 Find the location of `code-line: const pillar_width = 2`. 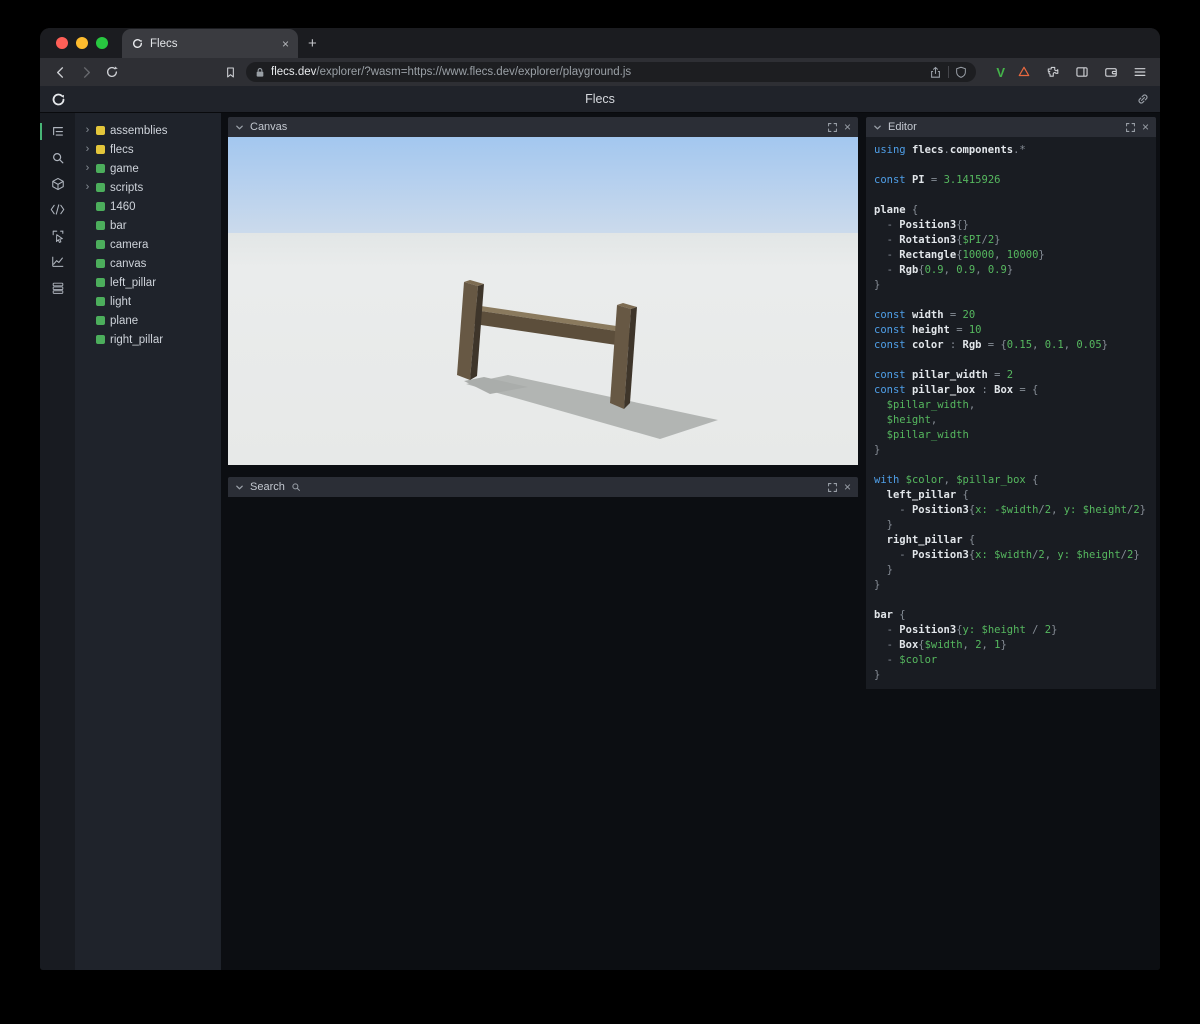

code-line: const pillar_width = 2 is located at coordinates (944, 375).